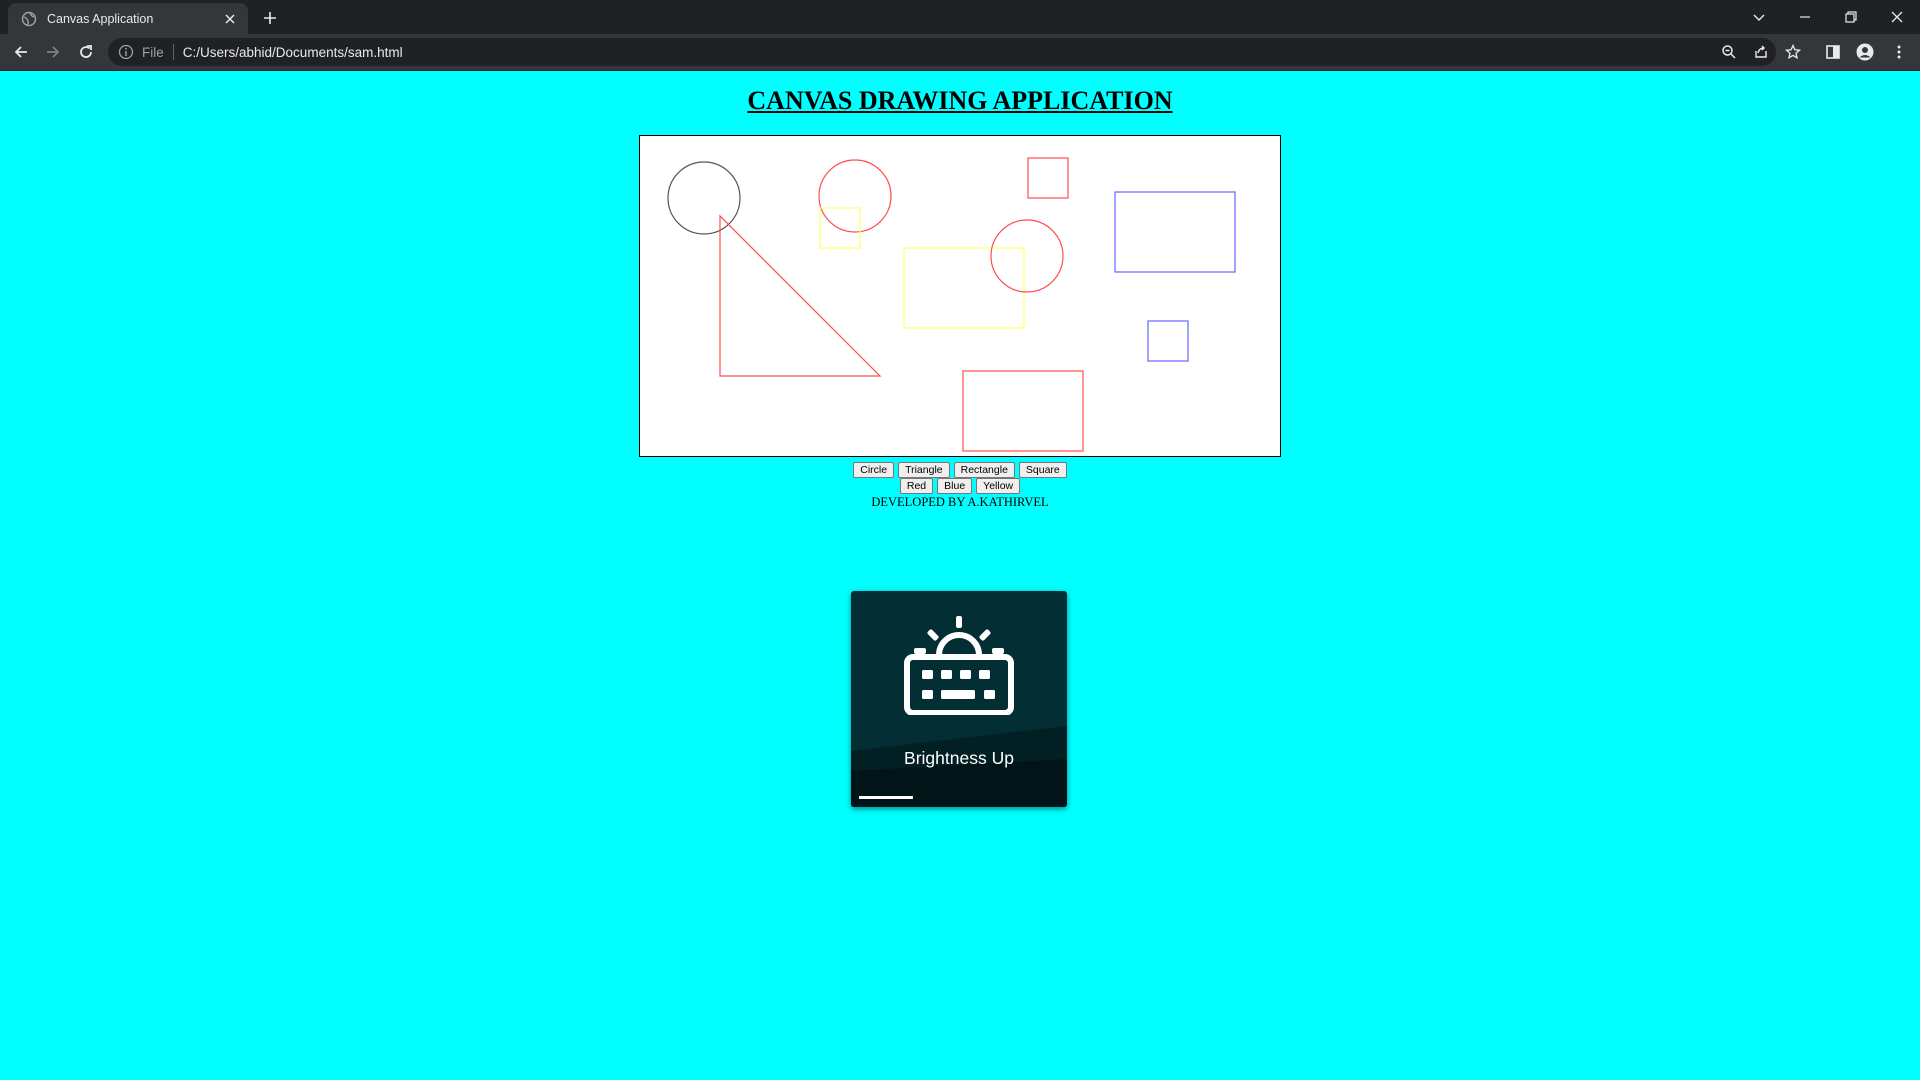  Describe the element at coordinates (173, 52) in the screenshot. I see `omnibox-divider` at that location.